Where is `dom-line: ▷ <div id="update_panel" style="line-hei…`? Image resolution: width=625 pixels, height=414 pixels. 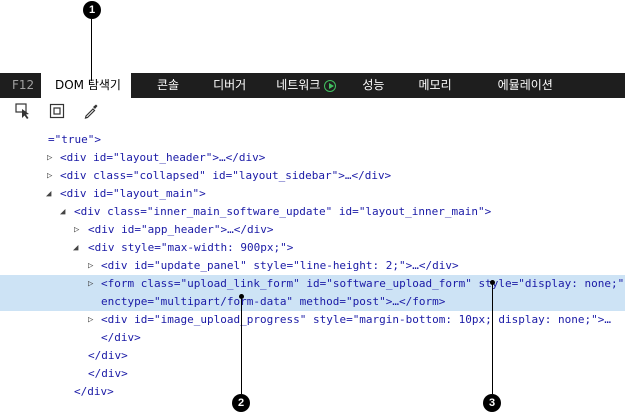 dom-line: ▷ <div id="update_panel" style="line-hei… is located at coordinates (312, 266).